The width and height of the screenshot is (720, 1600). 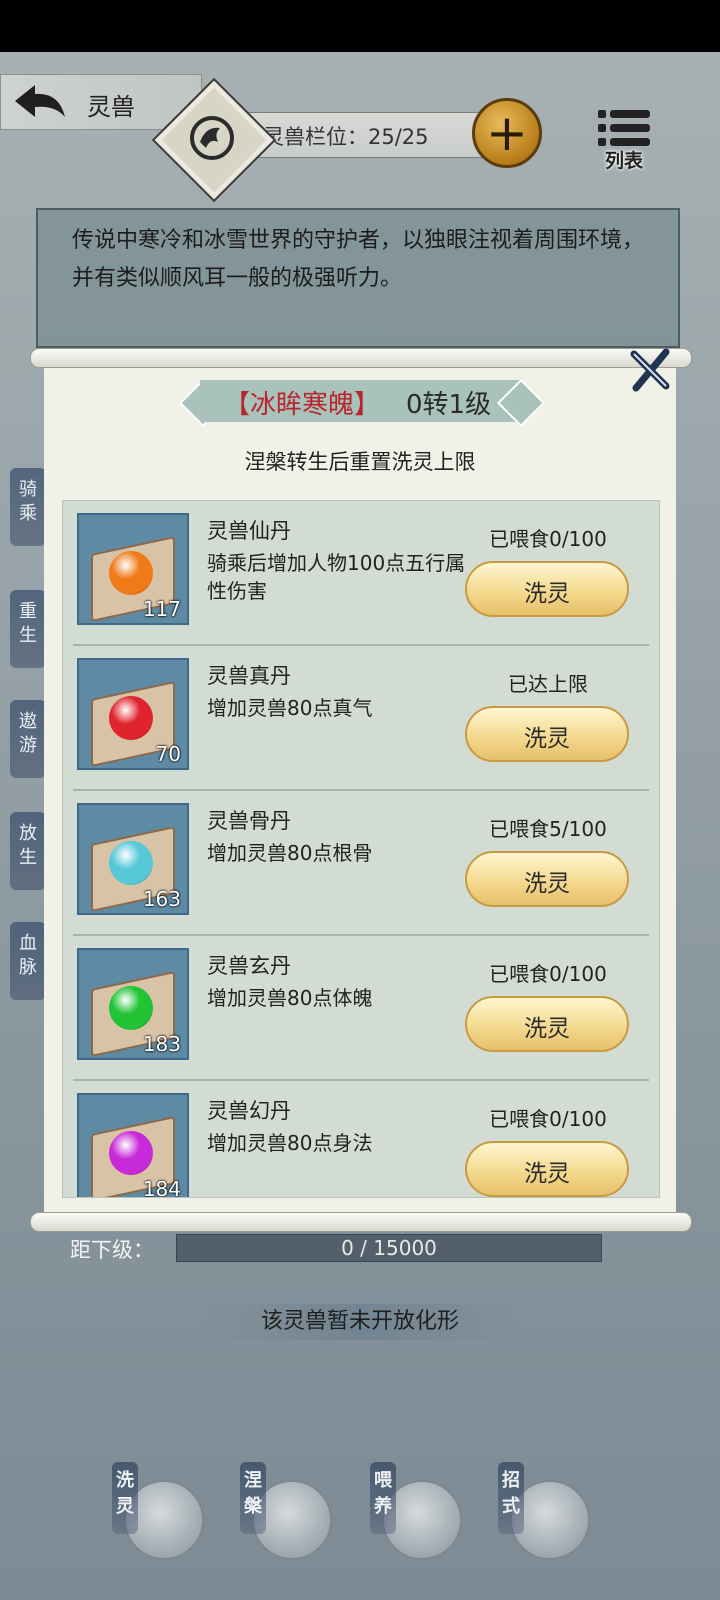 I want to click on list-icon, so click(x=624, y=128).